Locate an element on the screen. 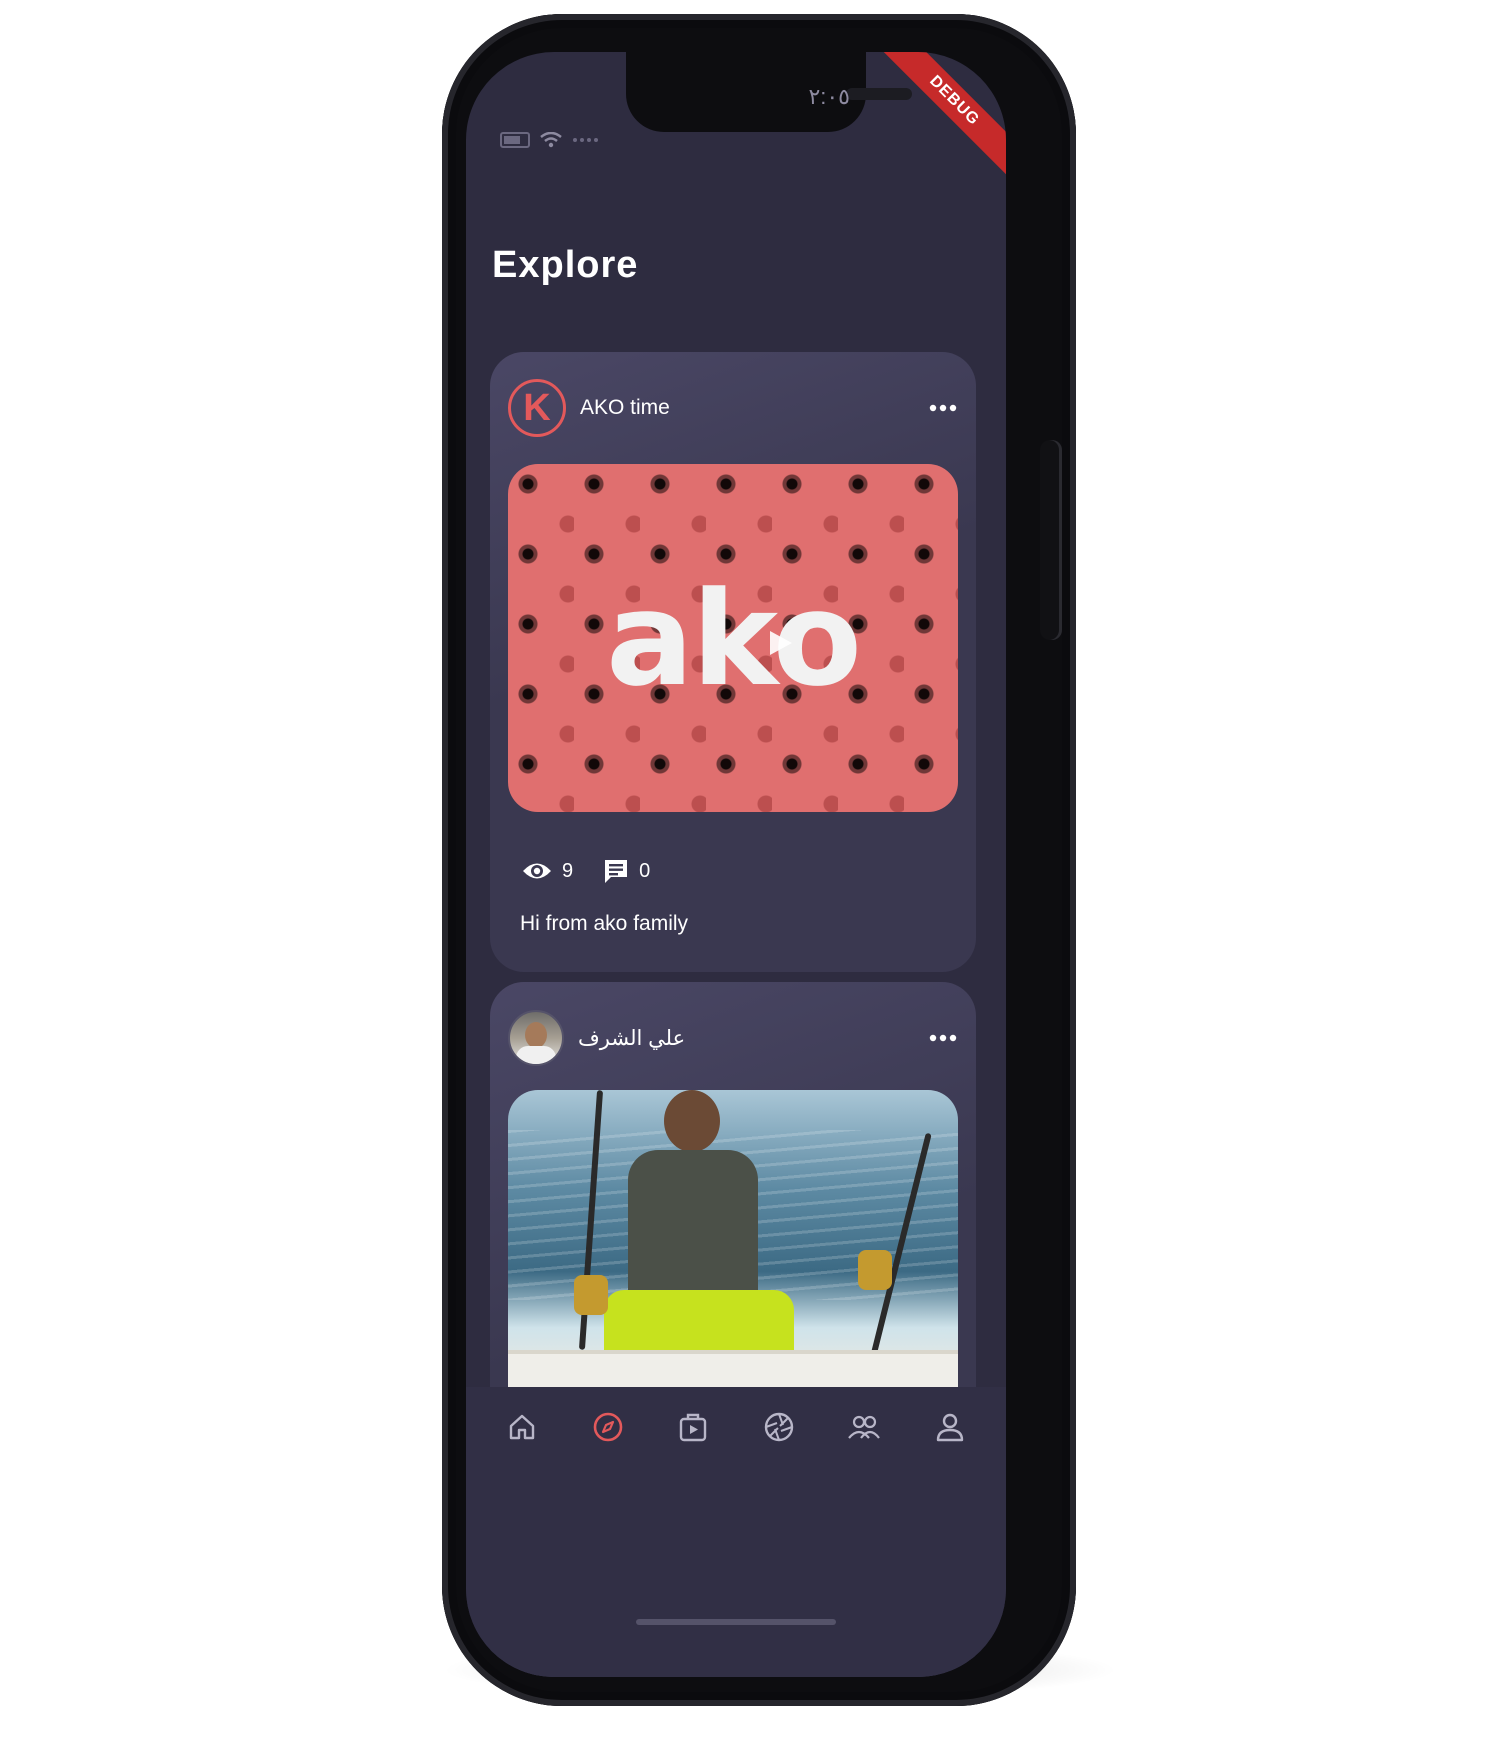  group-icon is located at coordinates (864, 1427).